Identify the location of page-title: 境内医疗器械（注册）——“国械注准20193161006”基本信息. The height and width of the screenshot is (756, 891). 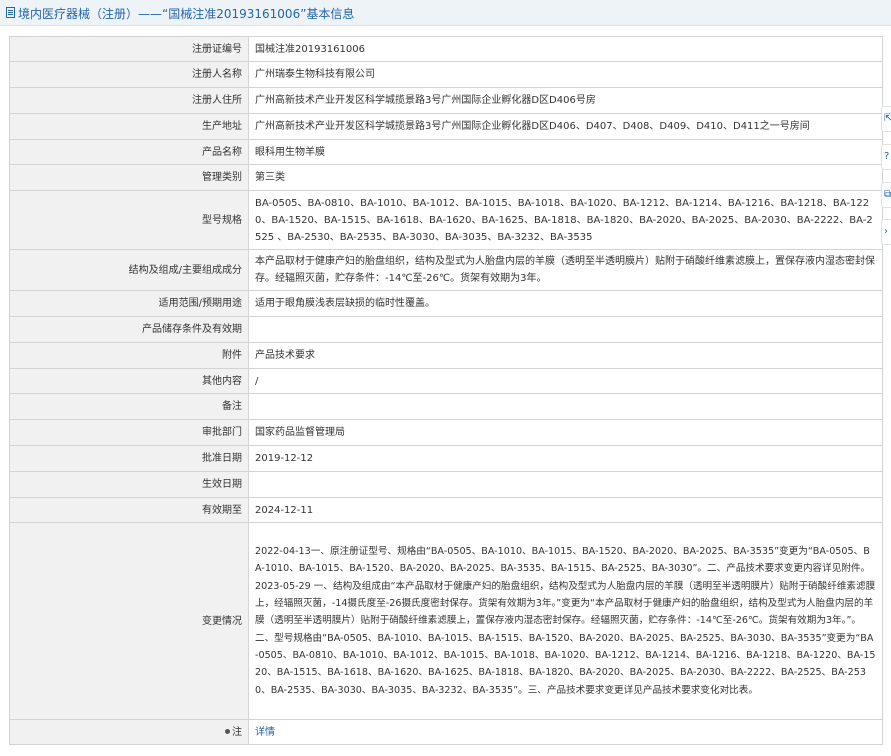
(186, 14).